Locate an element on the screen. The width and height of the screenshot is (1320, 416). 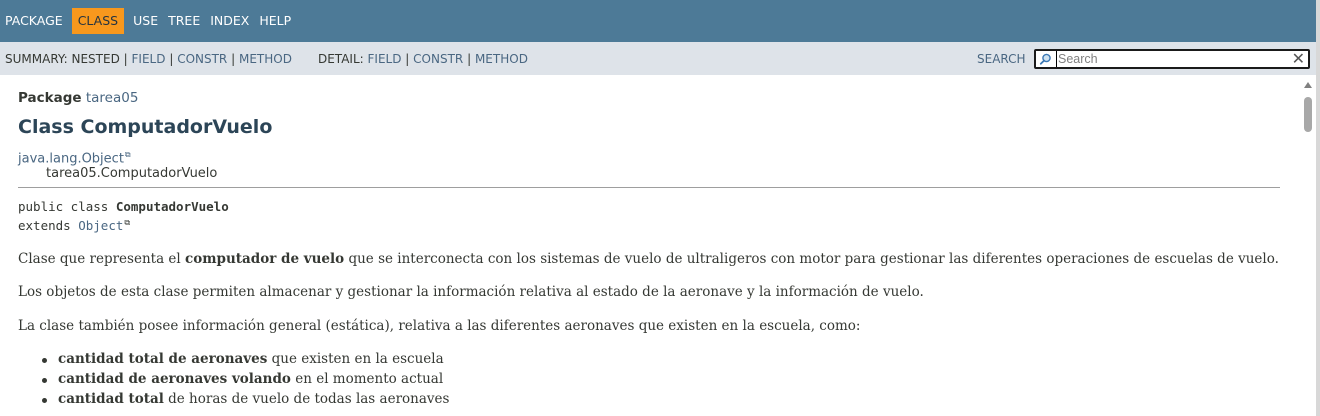
detail-label: DETAIL: is located at coordinates (340, 58).